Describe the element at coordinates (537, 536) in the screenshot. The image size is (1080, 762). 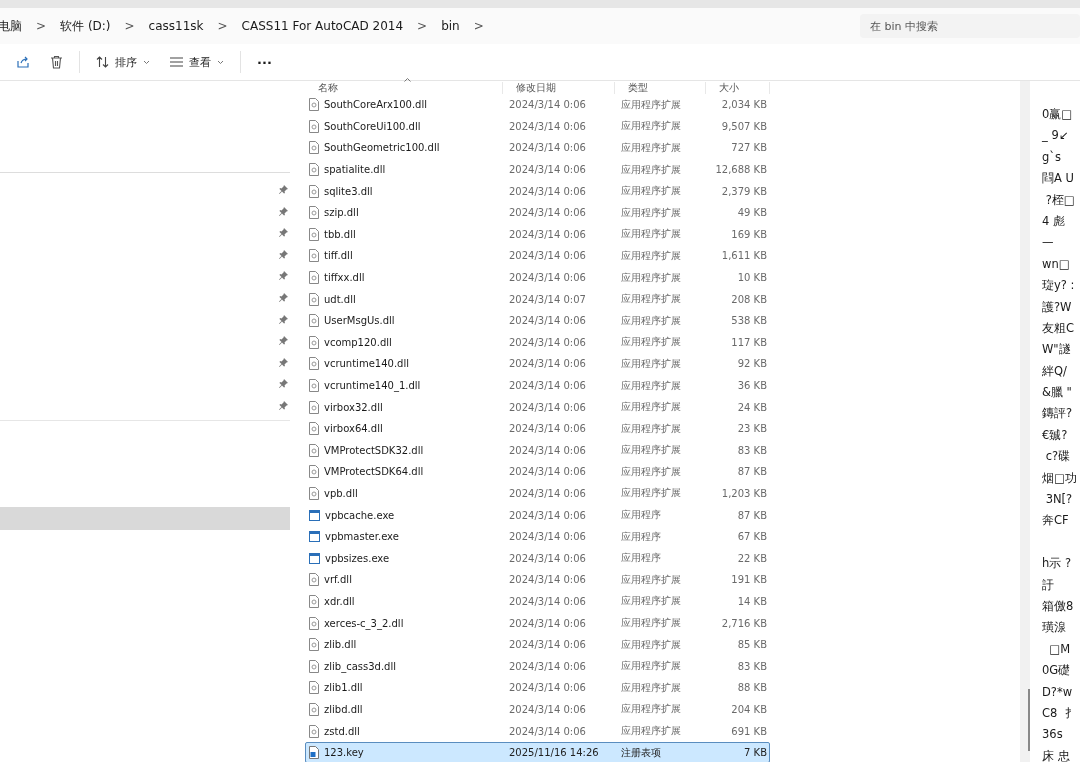
I see `file-row: vpbmaster.exe 2024/3/14 0:06 应用程序 67 KB` at that location.